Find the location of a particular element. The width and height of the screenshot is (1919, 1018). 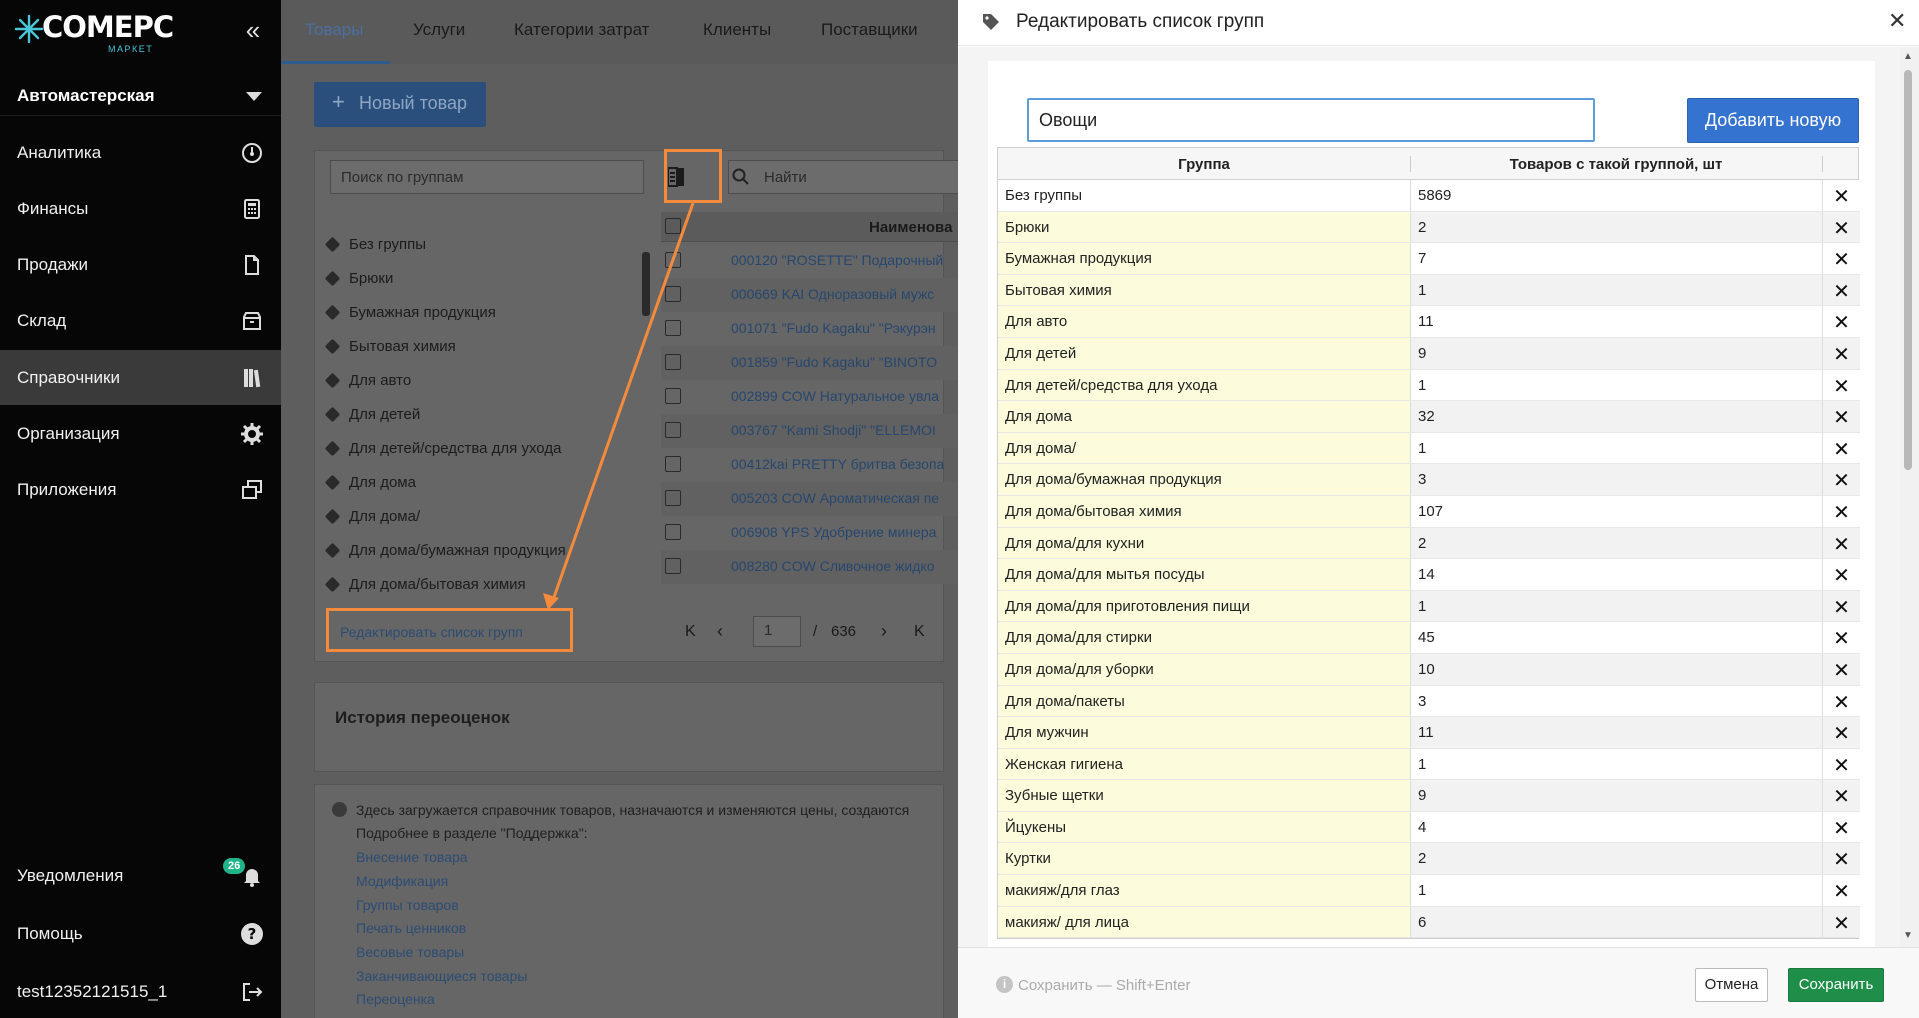

group-name-cell: Женская гигиена is located at coordinates (1204, 764).